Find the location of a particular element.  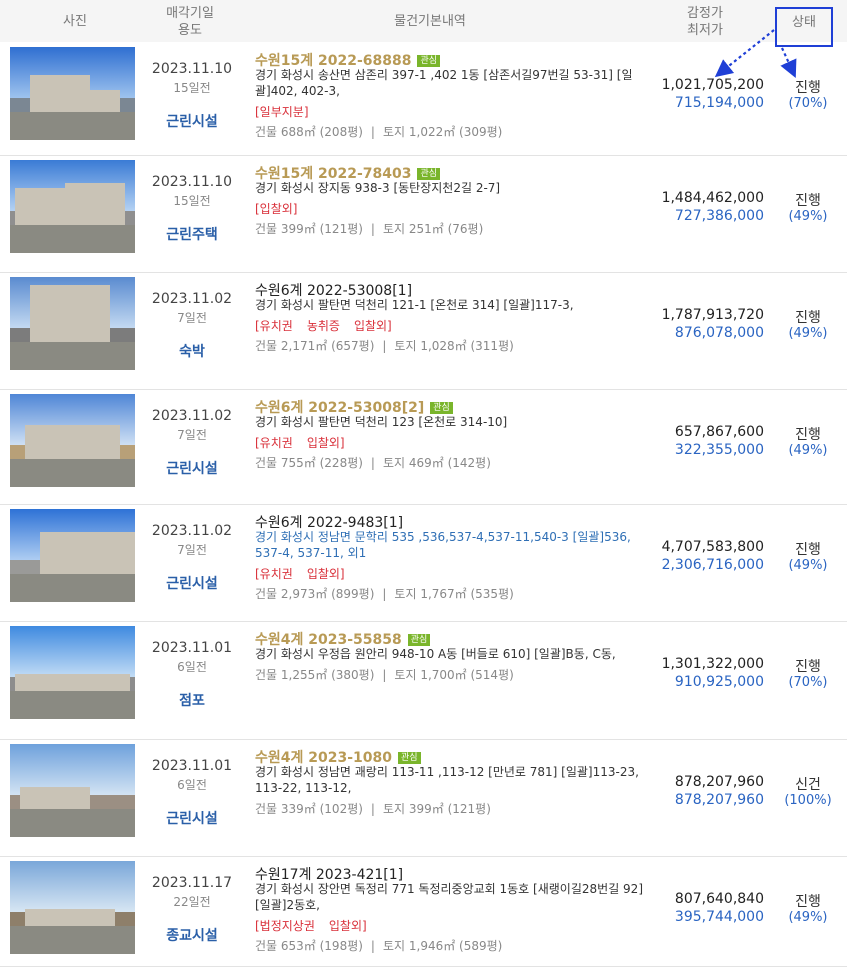

special-conditions: [유치권 농취증 입찰외] is located at coordinates (330, 325).